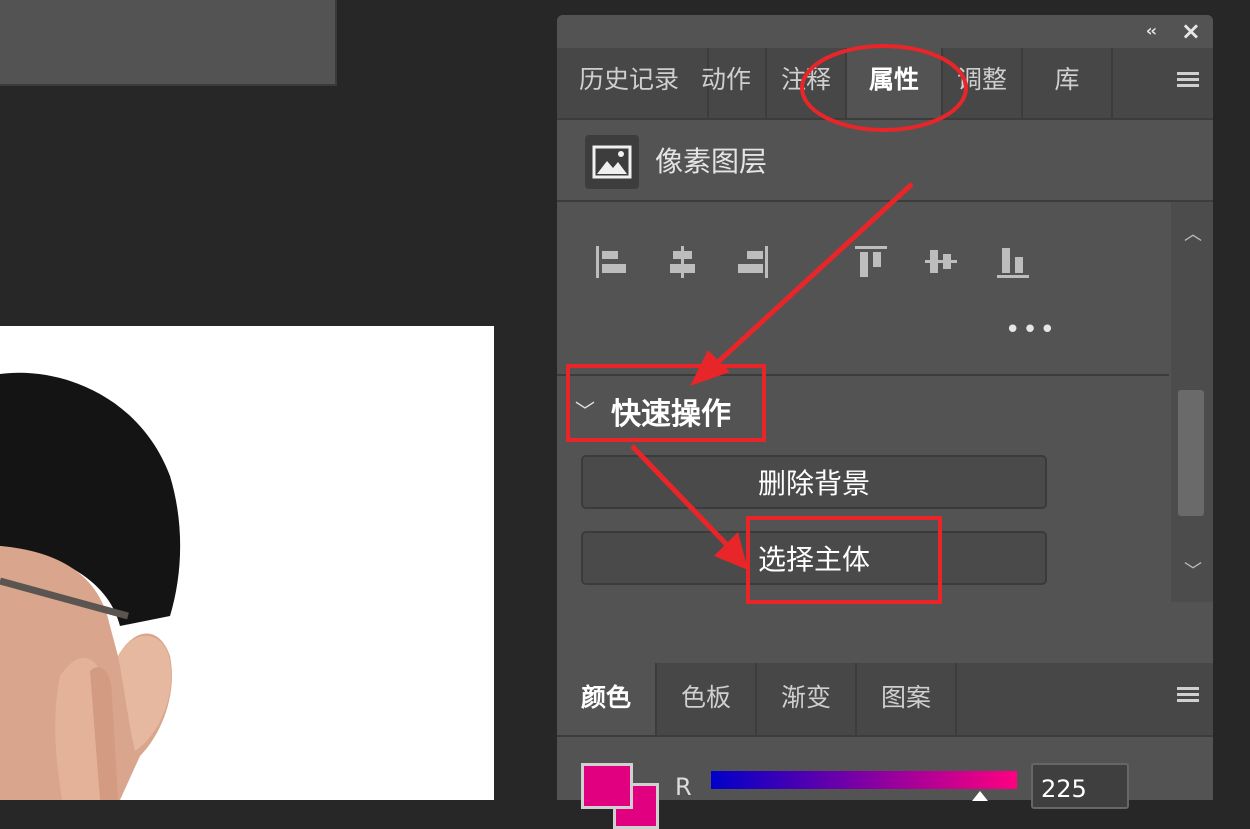  What do you see at coordinates (941, 262) in the screenshot?
I see `align-vertical-centers-icon` at bounding box center [941, 262].